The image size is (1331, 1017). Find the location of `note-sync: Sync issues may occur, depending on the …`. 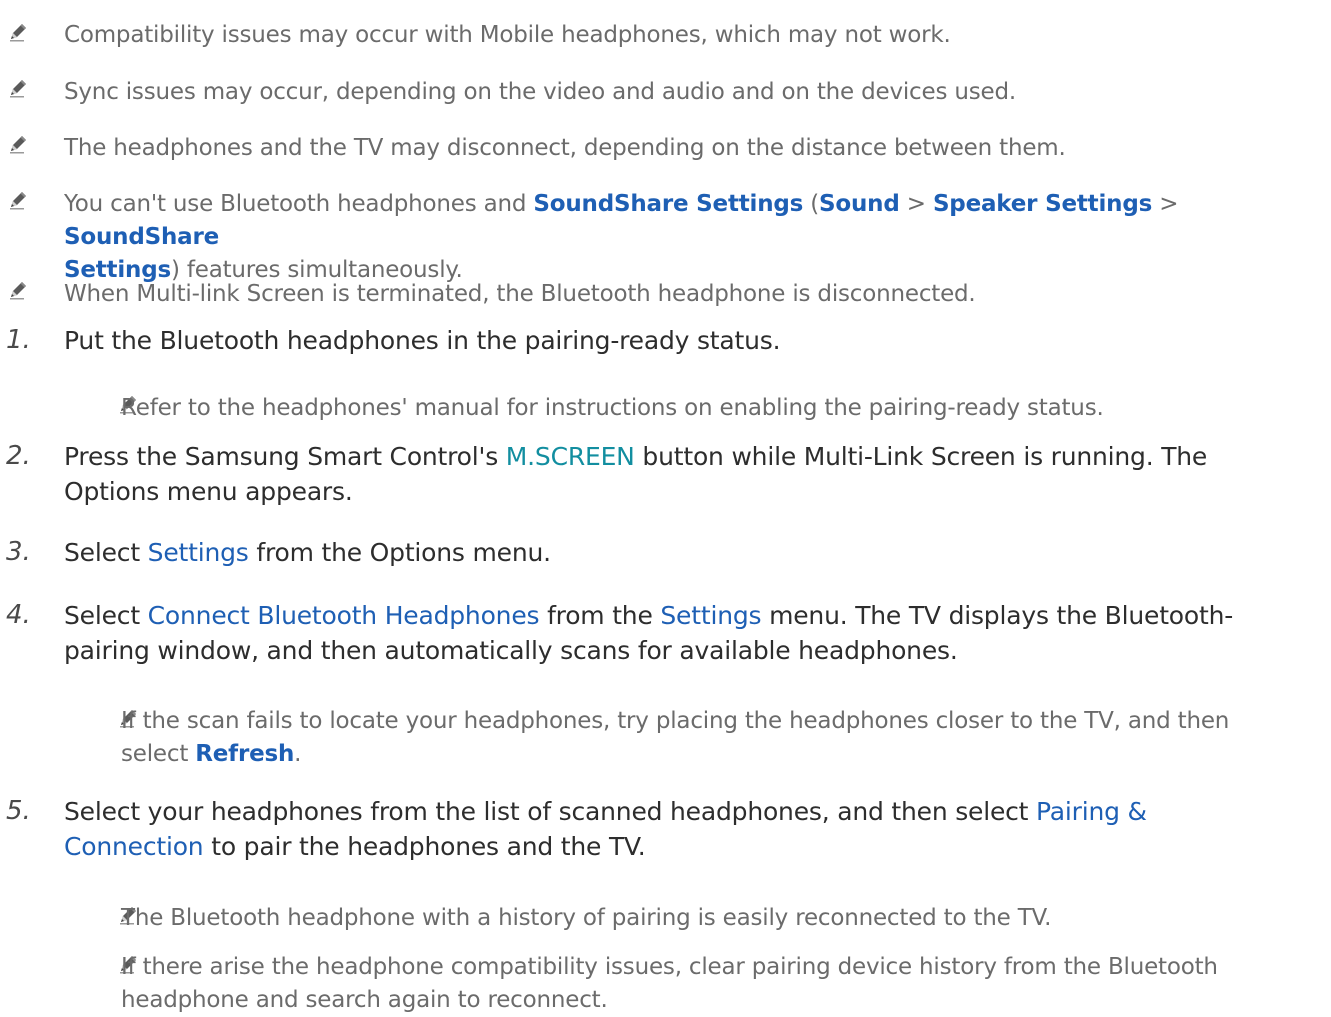

note-sync: Sync issues may occur, depending on the … is located at coordinates (540, 92).